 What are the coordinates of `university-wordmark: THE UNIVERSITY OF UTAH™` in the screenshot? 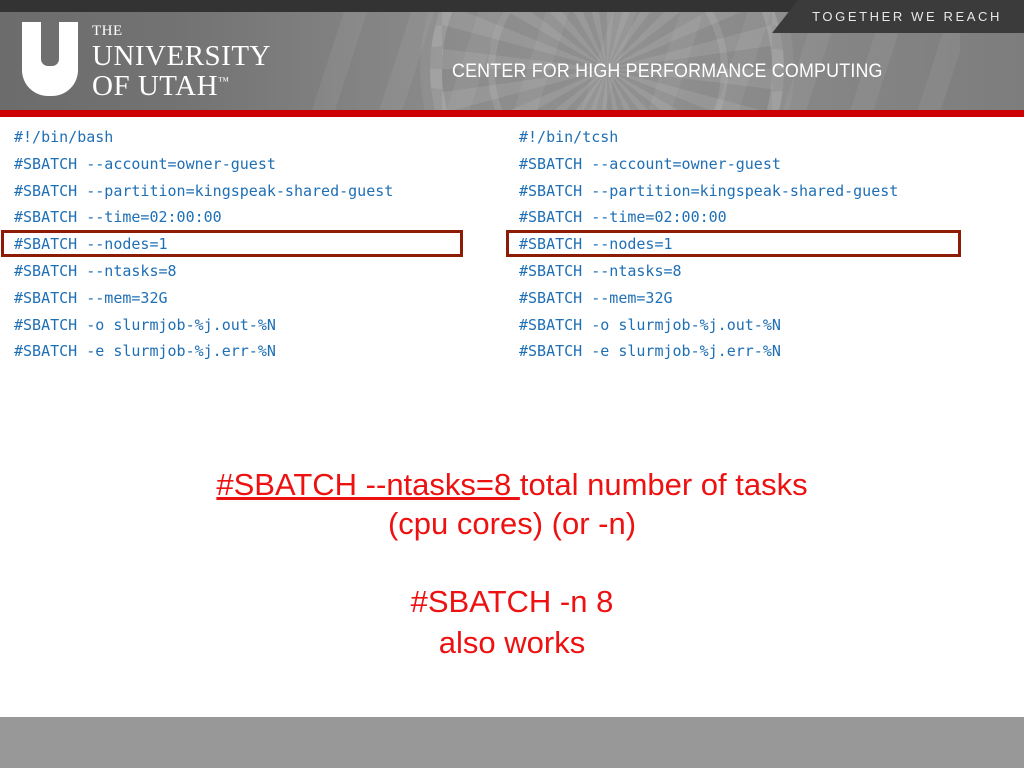 It's located at (181, 61).